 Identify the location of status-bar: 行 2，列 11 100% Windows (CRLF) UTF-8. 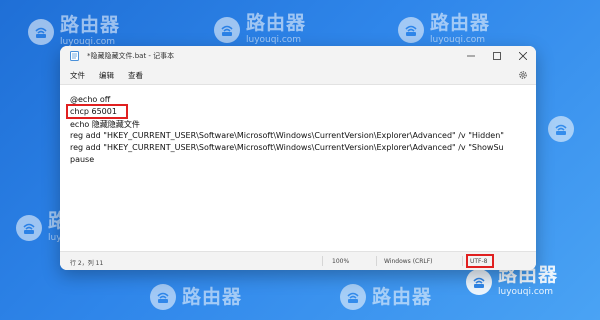
(298, 260).